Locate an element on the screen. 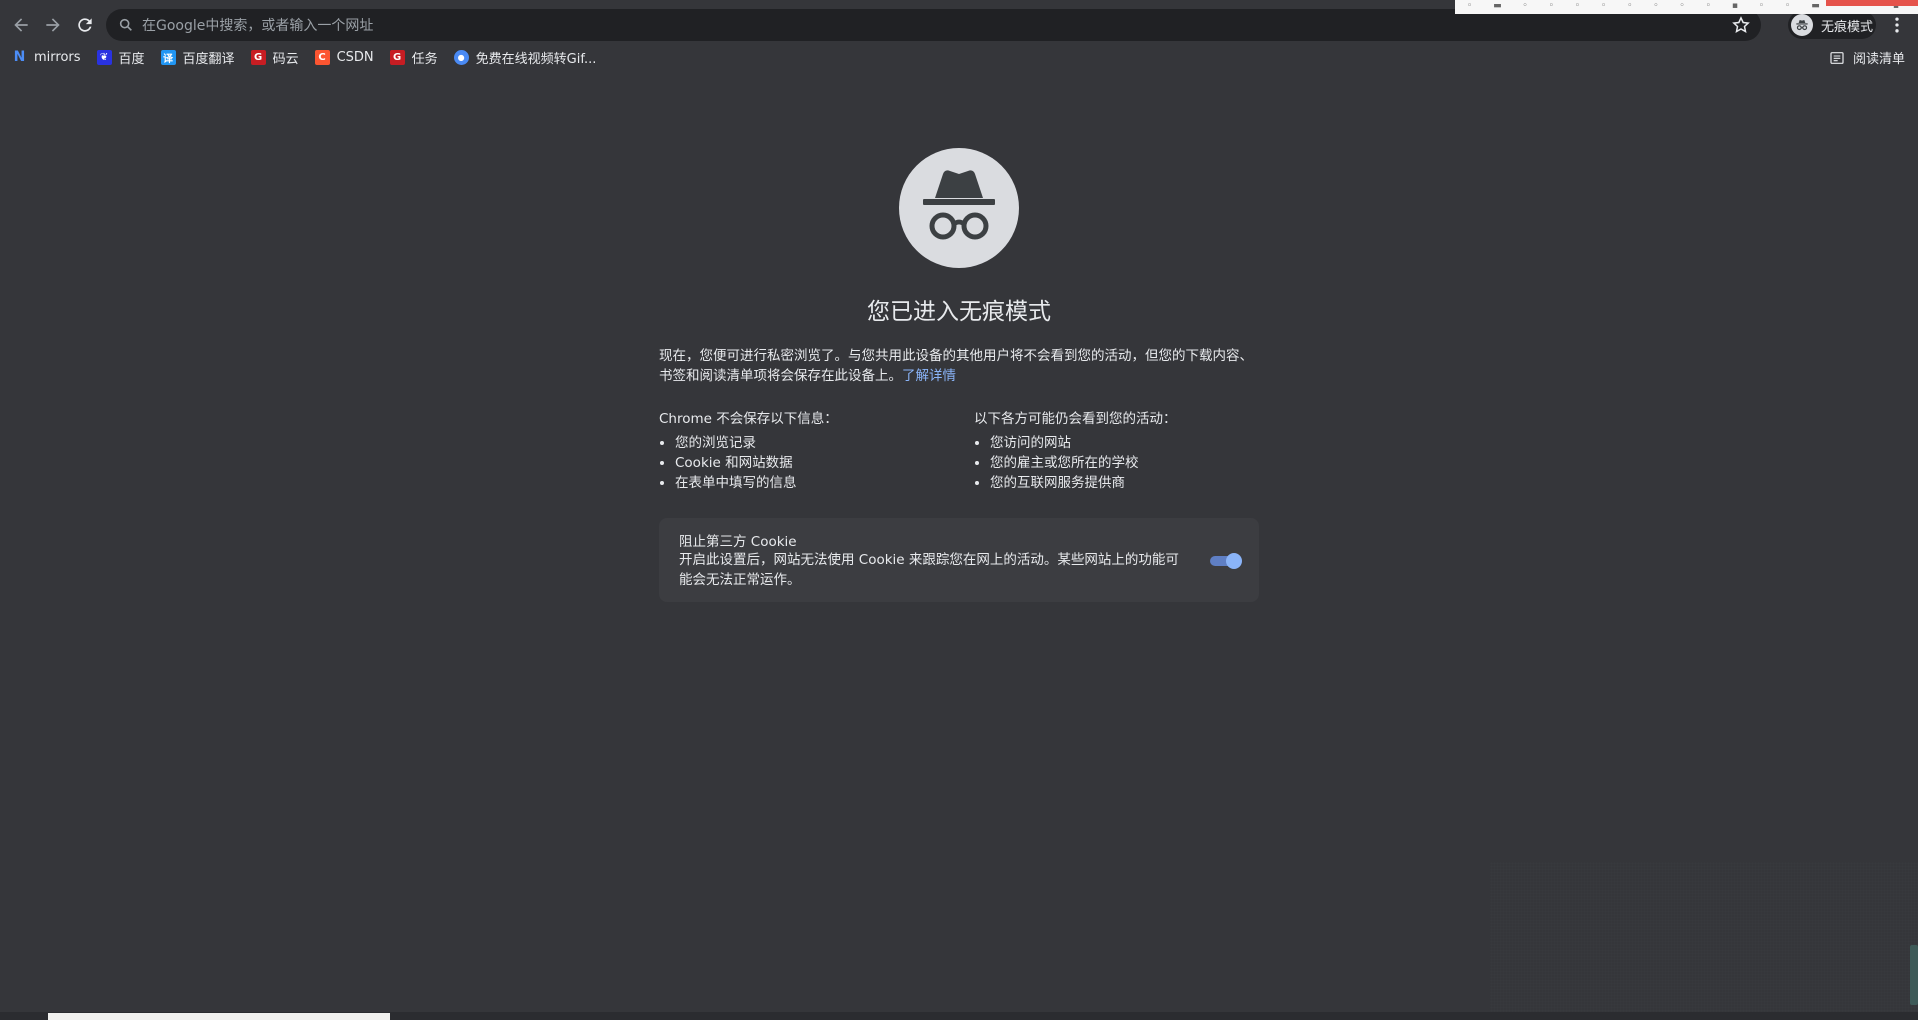  incognito-label: 无痕模式 is located at coordinates (1847, 27).